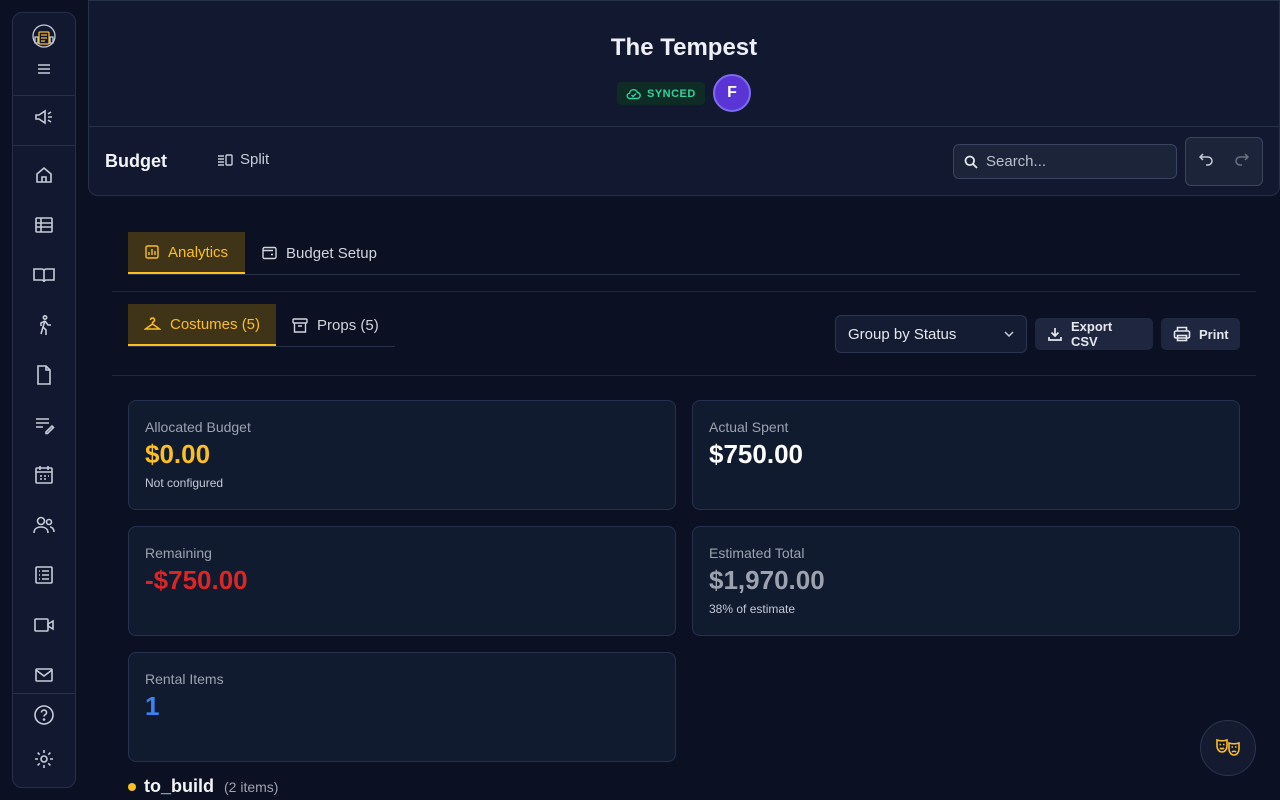 The width and height of the screenshot is (1280, 800). I want to click on print-button: Print, so click(1200, 334).